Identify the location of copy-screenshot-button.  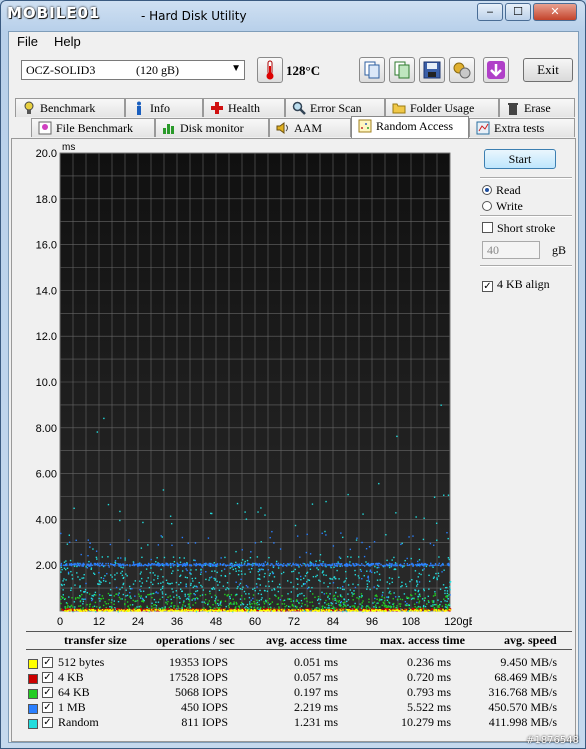
(402, 70).